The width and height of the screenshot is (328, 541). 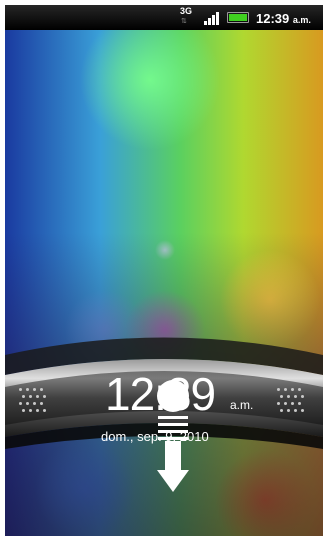 What do you see at coordinates (173, 396) in the screenshot?
I see `unlock-handle-icon` at bounding box center [173, 396].